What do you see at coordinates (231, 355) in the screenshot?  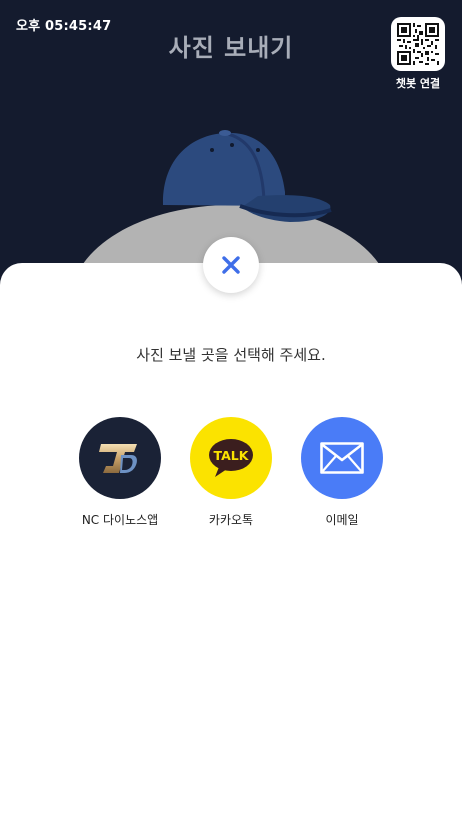 I see `share-prompt-text: 사진 보낼 곳을 선택해 주세요.` at bounding box center [231, 355].